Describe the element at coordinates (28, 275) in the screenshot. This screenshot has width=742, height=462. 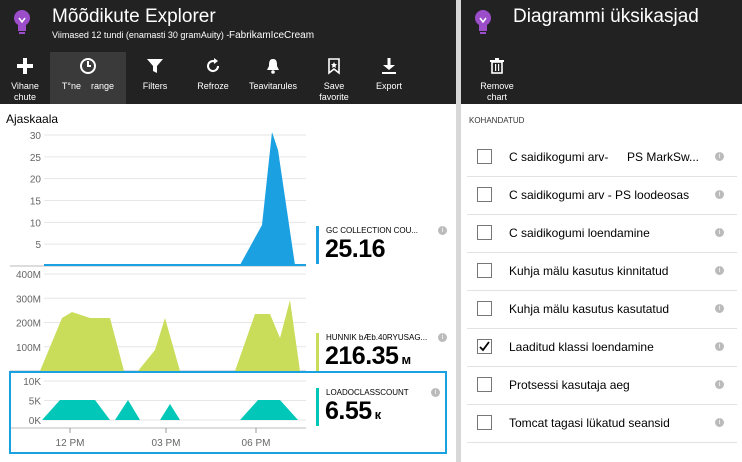
I see `y-tick-label: 400M` at that location.